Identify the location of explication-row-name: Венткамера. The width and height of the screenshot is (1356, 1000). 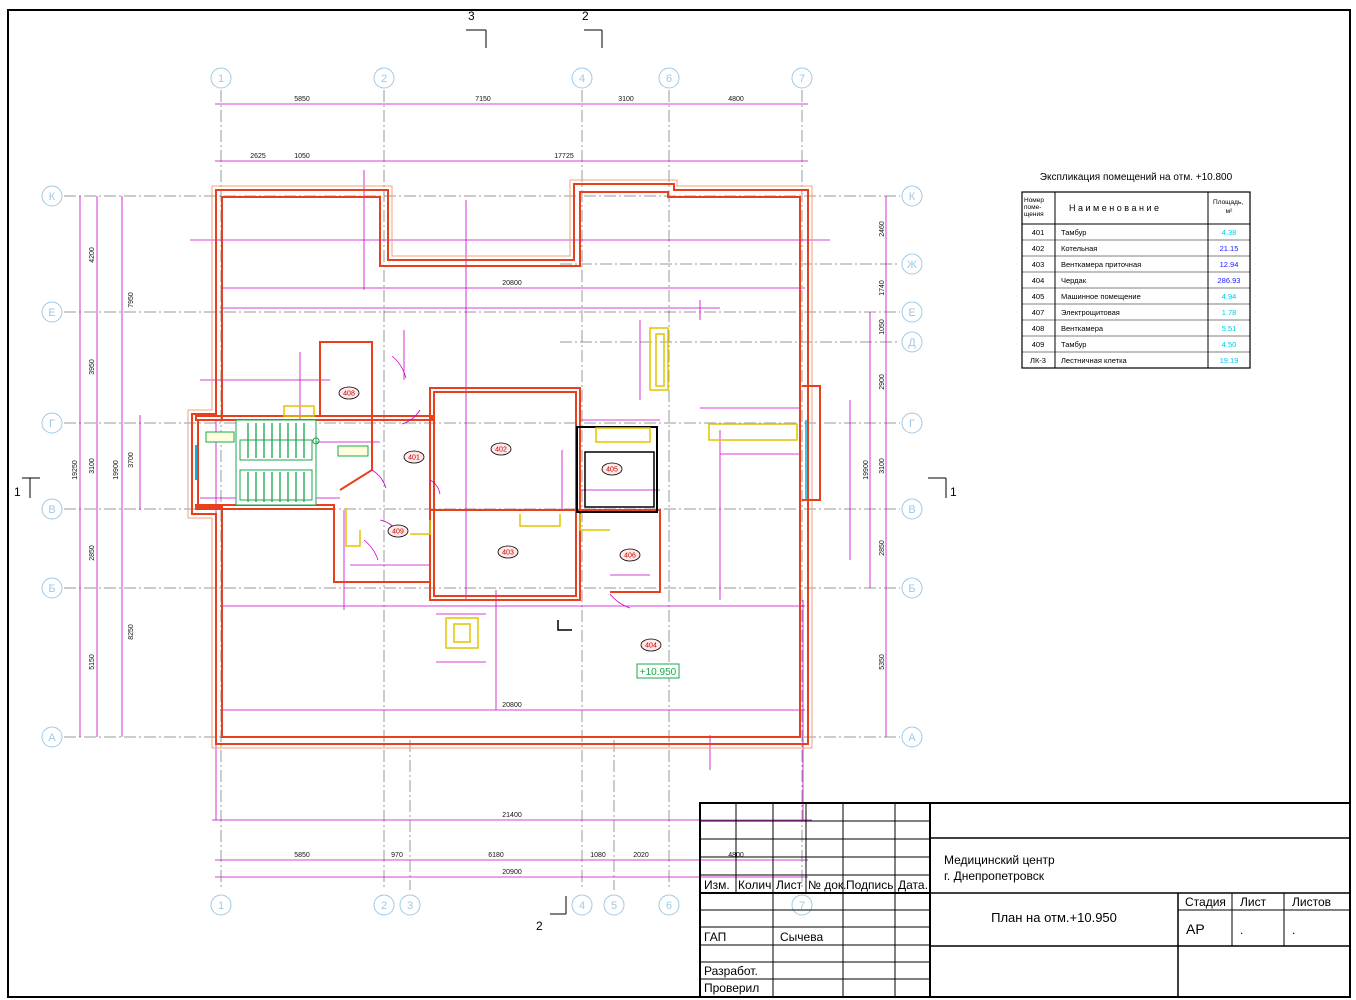
(1082, 328).